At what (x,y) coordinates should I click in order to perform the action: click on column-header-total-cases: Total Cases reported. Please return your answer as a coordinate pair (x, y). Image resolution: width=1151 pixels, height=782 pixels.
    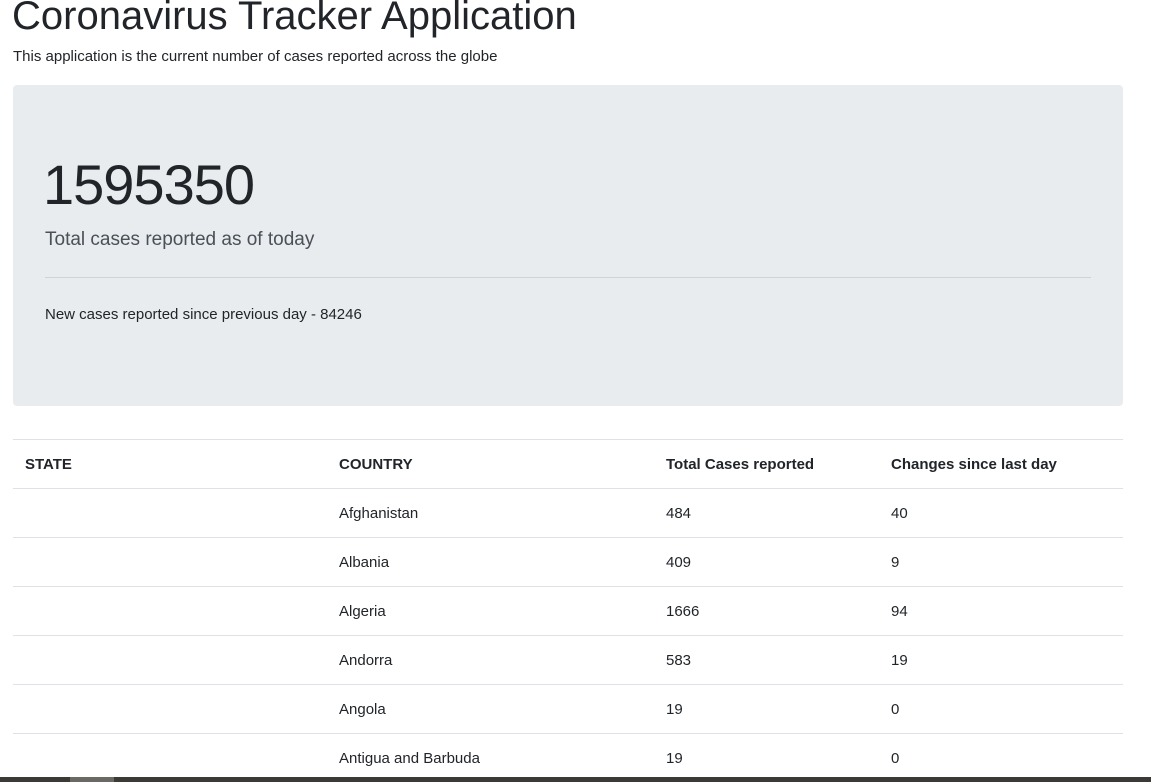
    Looking at the image, I should click on (766, 464).